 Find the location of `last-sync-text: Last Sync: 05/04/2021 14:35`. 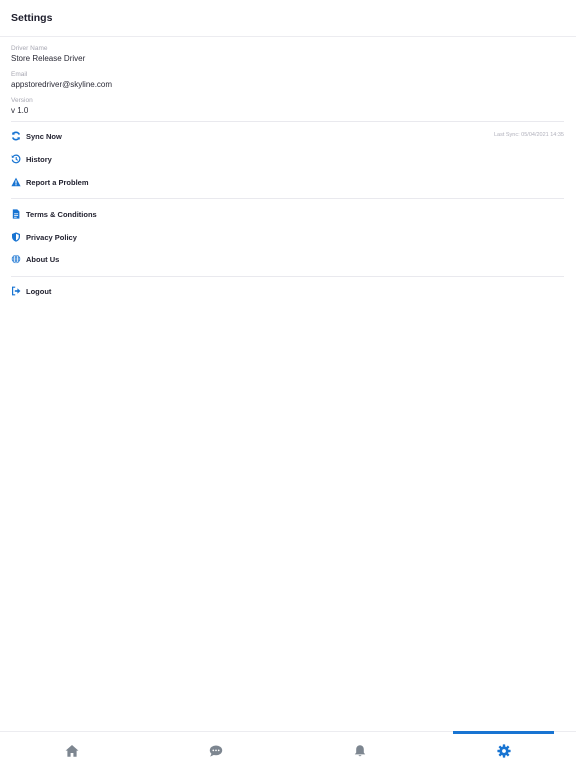

last-sync-text: Last Sync: 05/04/2021 14:35 is located at coordinates (528, 135).